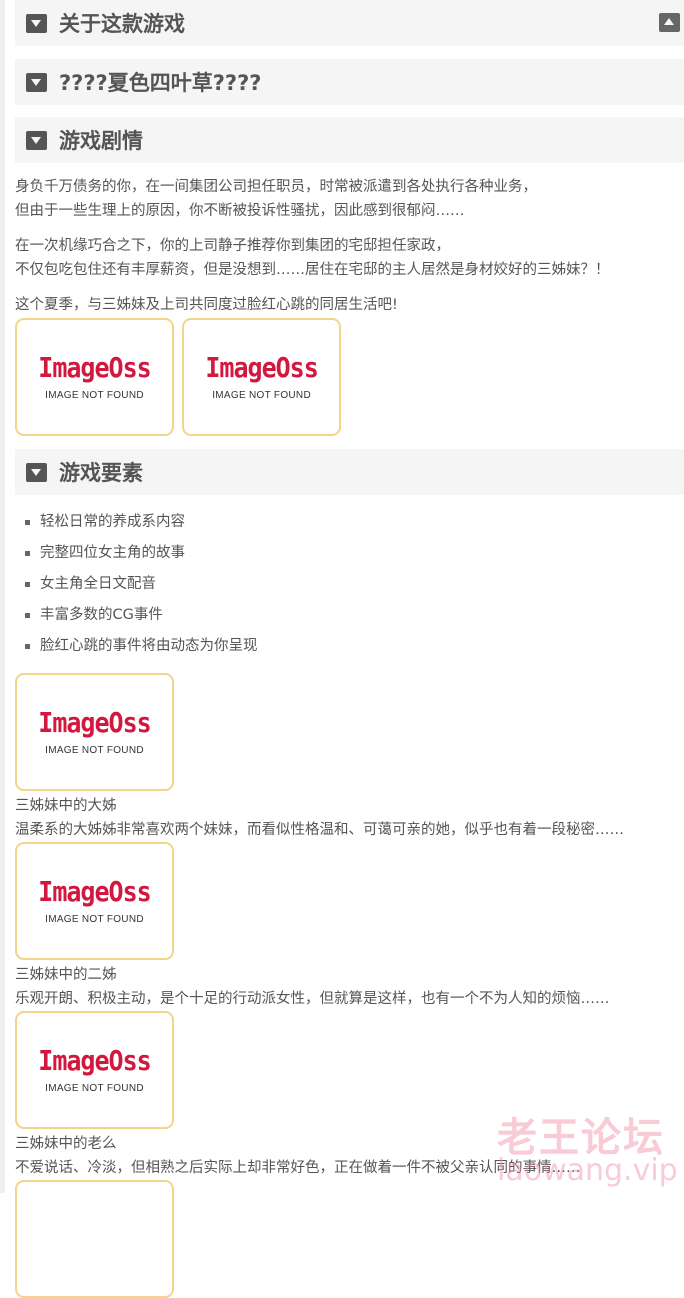 Image resolution: width=684 pixels, height=1298 pixels. What do you see at coordinates (669, 22) in the screenshot?
I see `scroll-top-icon` at bounding box center [669, 22].